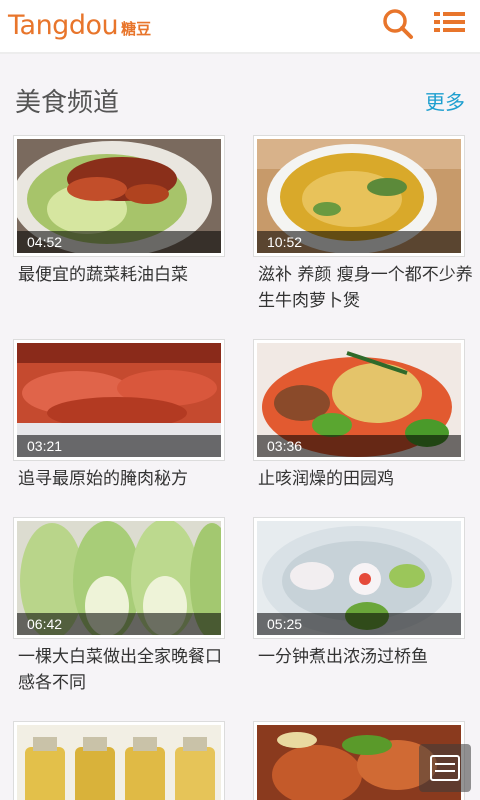  I want to click on video-title: 追寻最原始的腌肉秘方, so click(125, 479).